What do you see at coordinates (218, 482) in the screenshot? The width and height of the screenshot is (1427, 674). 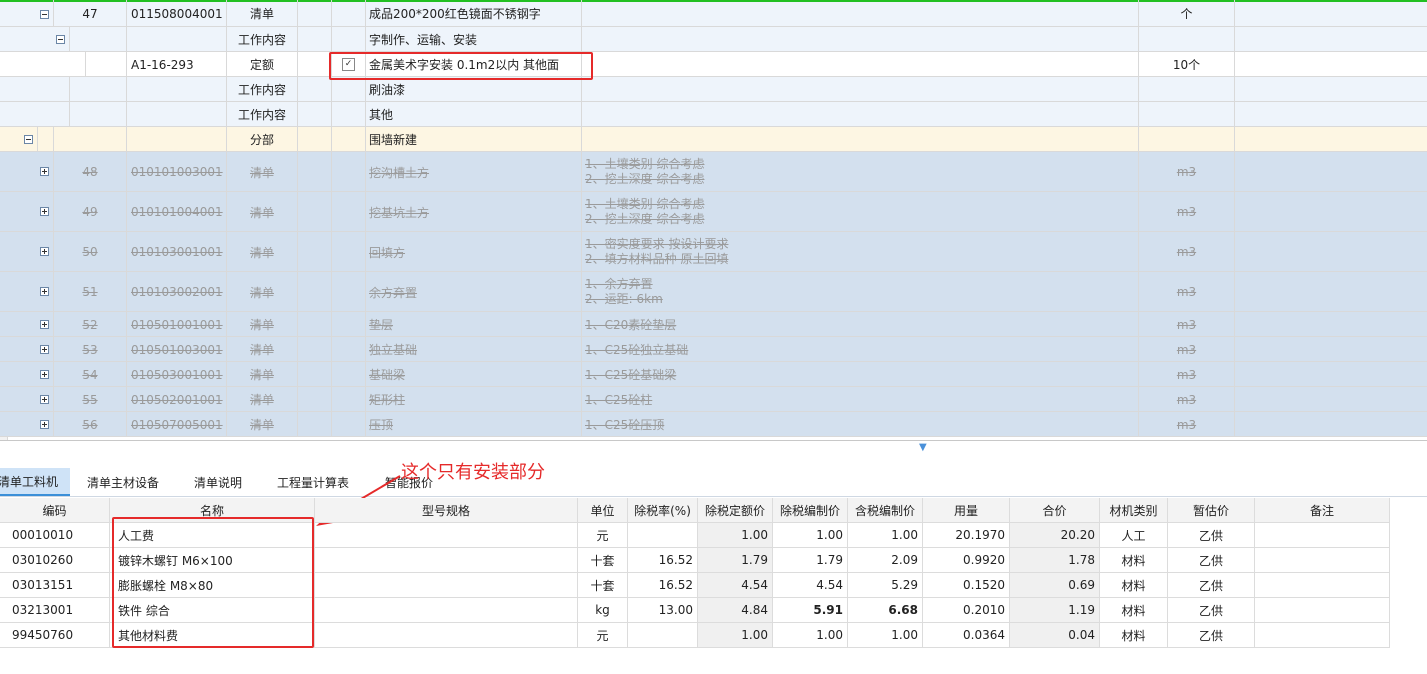 I see `tab-qingdan-shuoming: 清单说明` at bounding box center [218, 482].